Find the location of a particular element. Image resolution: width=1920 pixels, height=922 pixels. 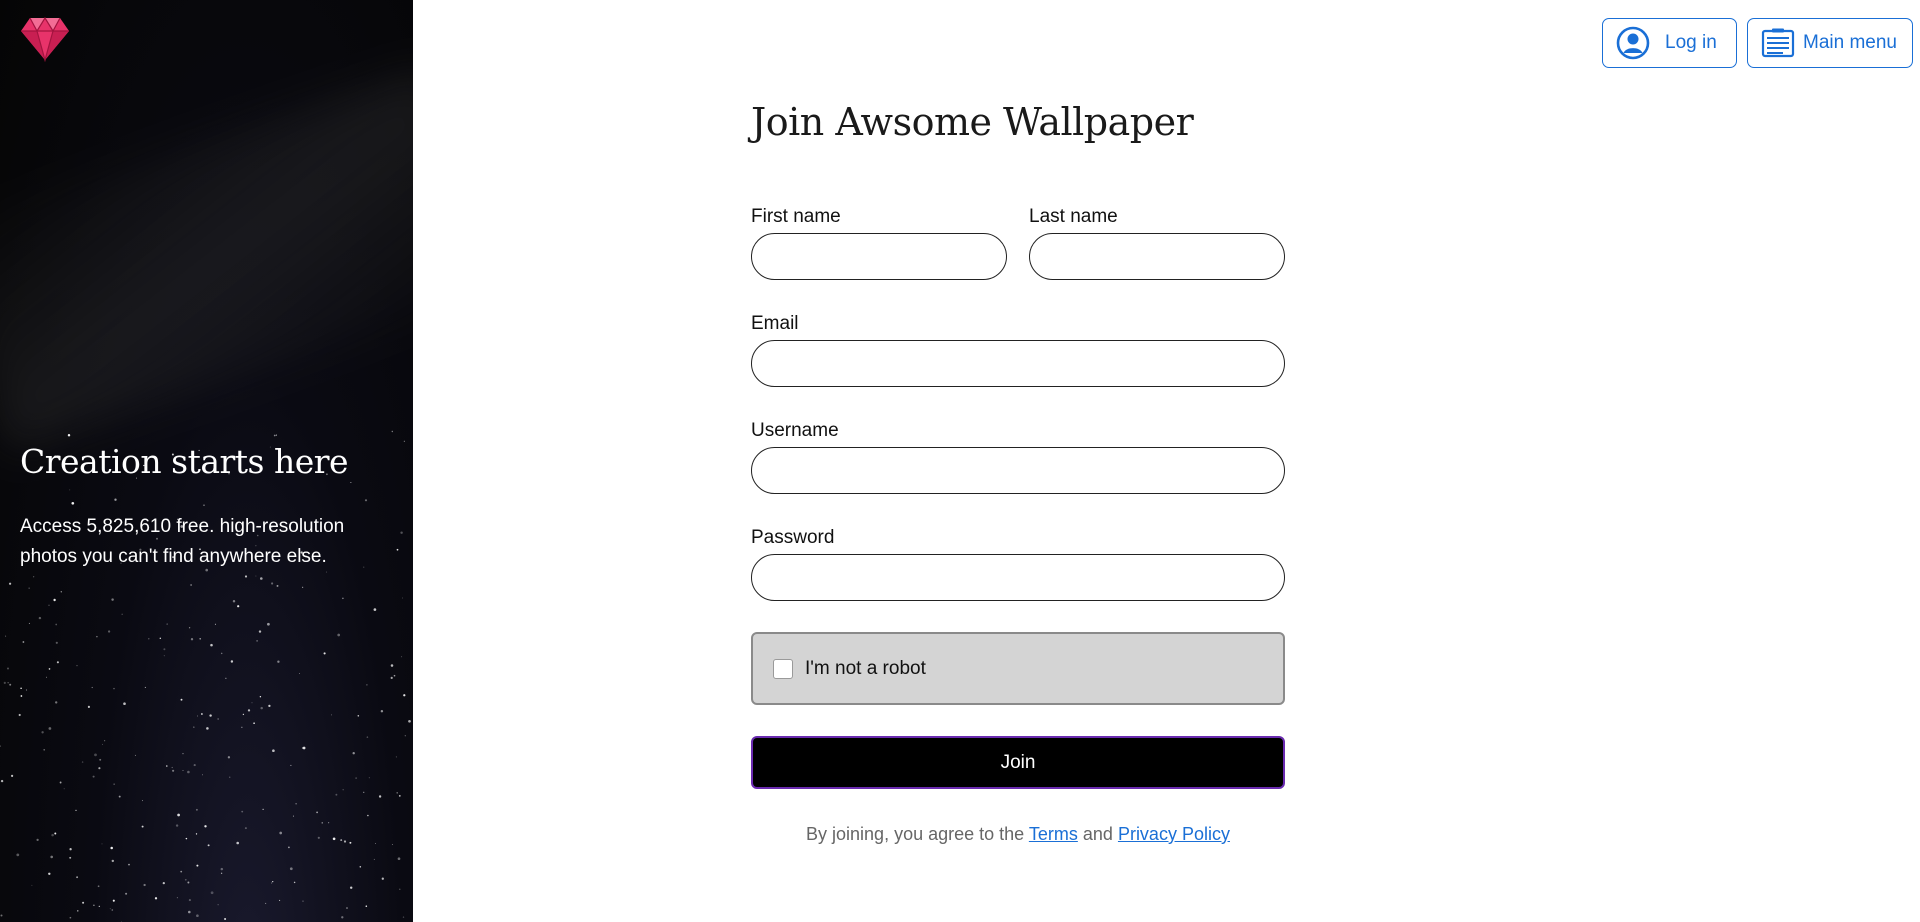

captcha-box: I'm not a robot is located at coordinates (1018, 668).